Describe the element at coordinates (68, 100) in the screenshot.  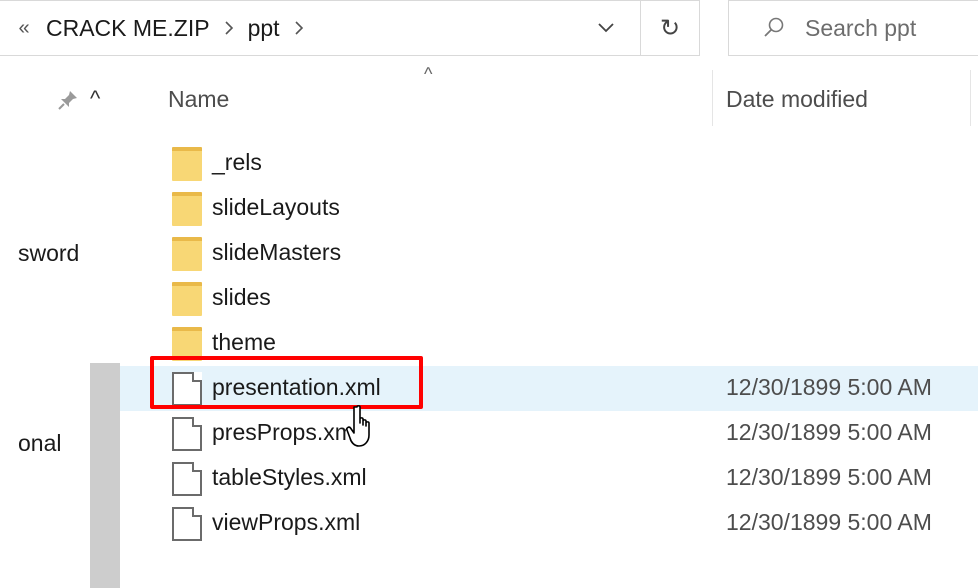
I see `pin-icon` at that location.